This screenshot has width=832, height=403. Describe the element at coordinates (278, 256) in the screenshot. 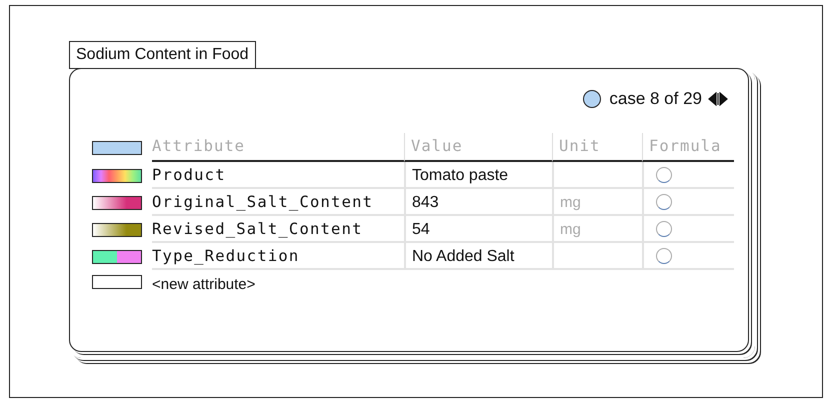

I see `attribute-name: Type_Reduction` at that location.